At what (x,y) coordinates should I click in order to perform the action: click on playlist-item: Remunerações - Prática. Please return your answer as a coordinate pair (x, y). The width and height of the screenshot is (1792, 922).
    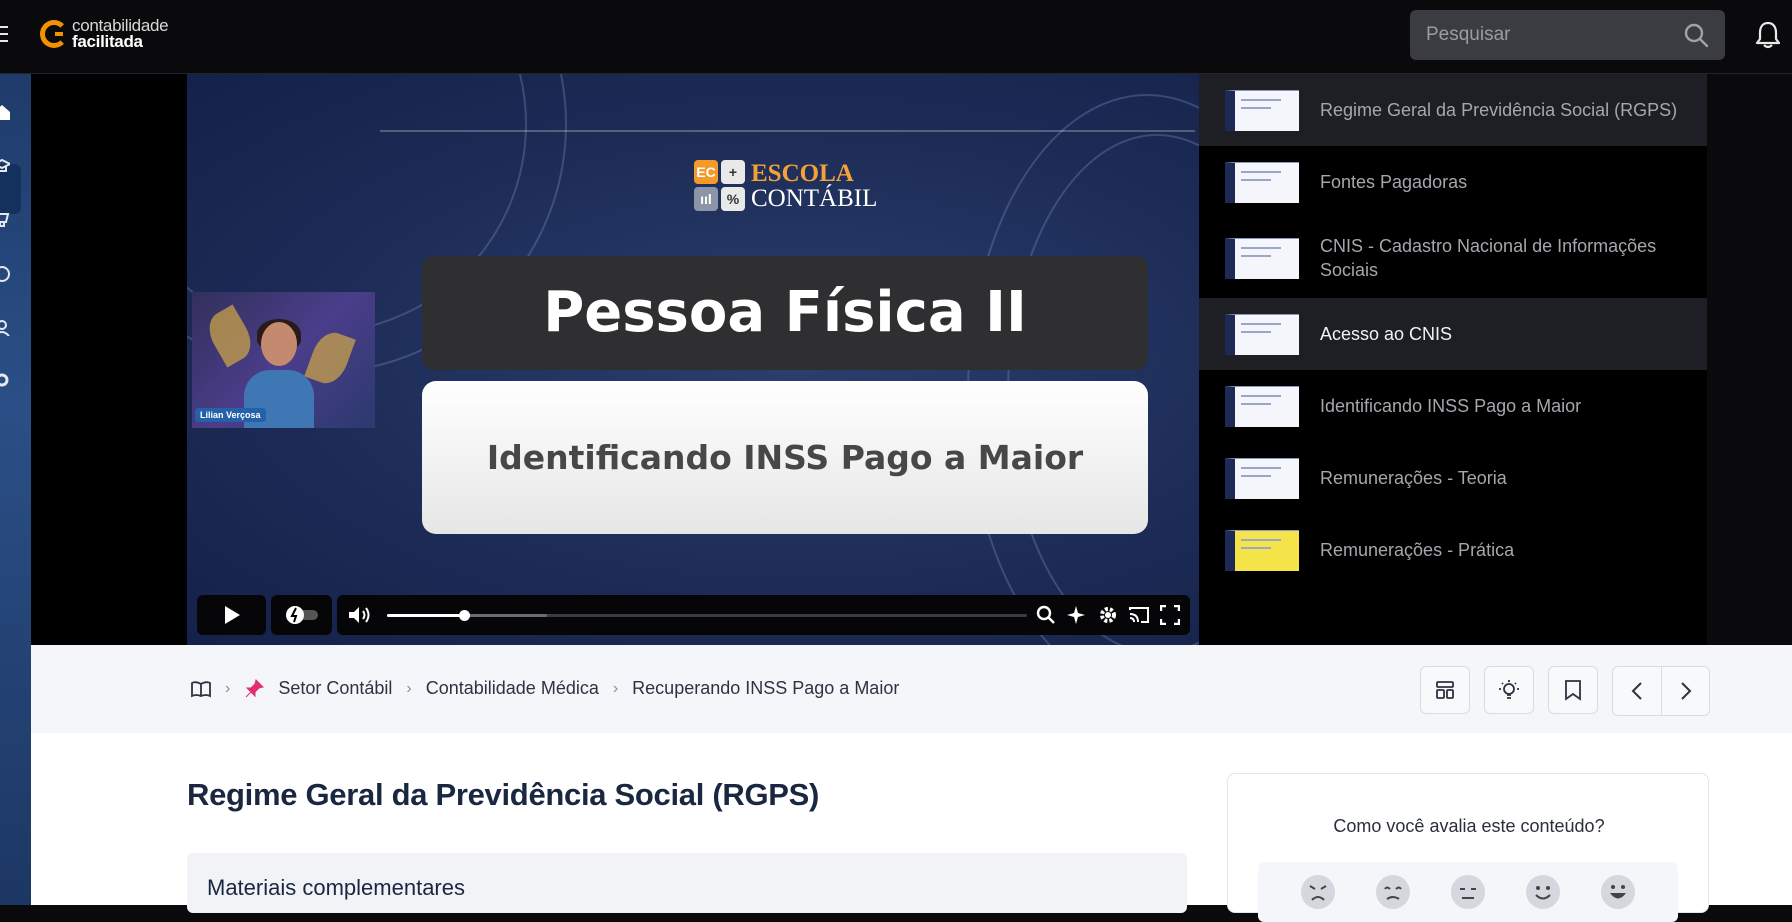
    Looking at the image, I should click on (1453, 550).